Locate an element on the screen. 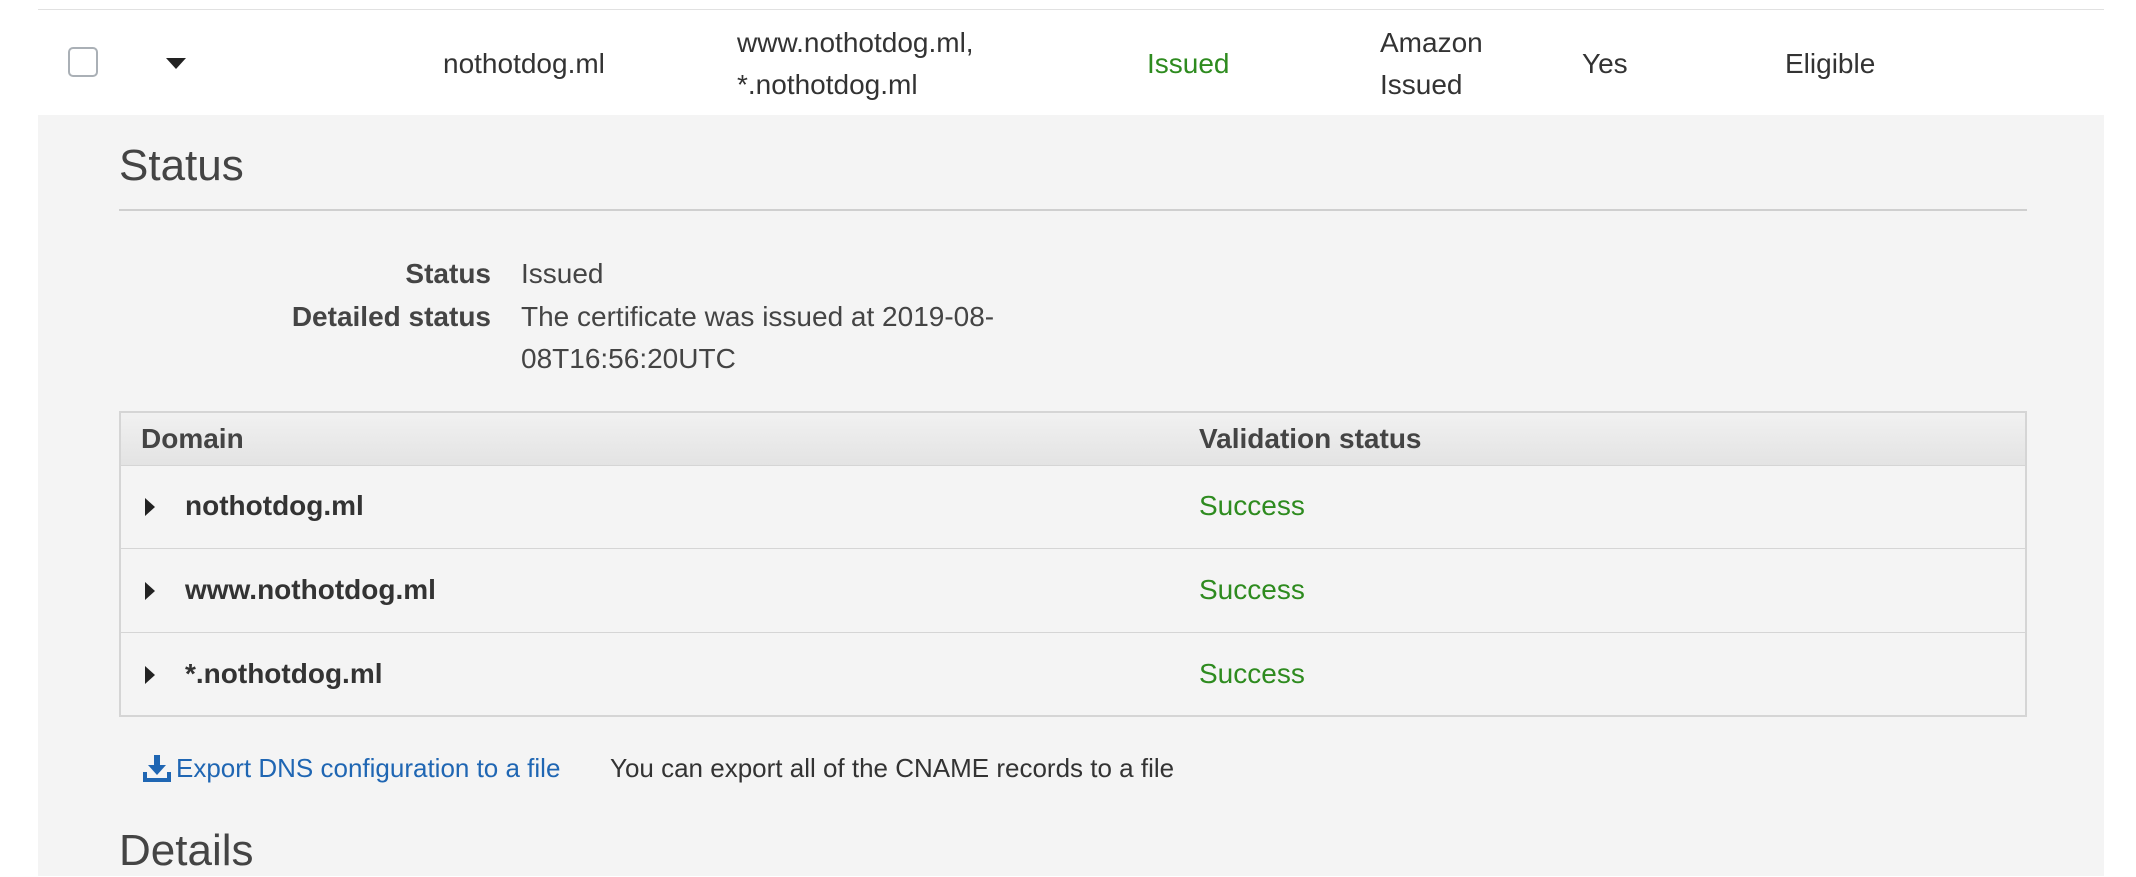 This screenshot has height=877, width=2136. domain-column-header: Domain is located at coordinates (192, 438).